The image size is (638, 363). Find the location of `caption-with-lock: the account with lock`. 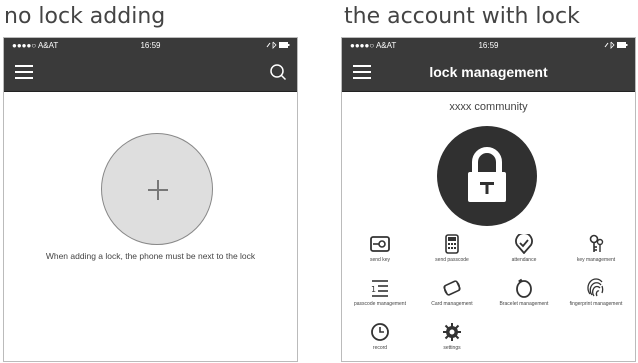

caption-with-lock: the account with lock is located at coordinates (462, 16).